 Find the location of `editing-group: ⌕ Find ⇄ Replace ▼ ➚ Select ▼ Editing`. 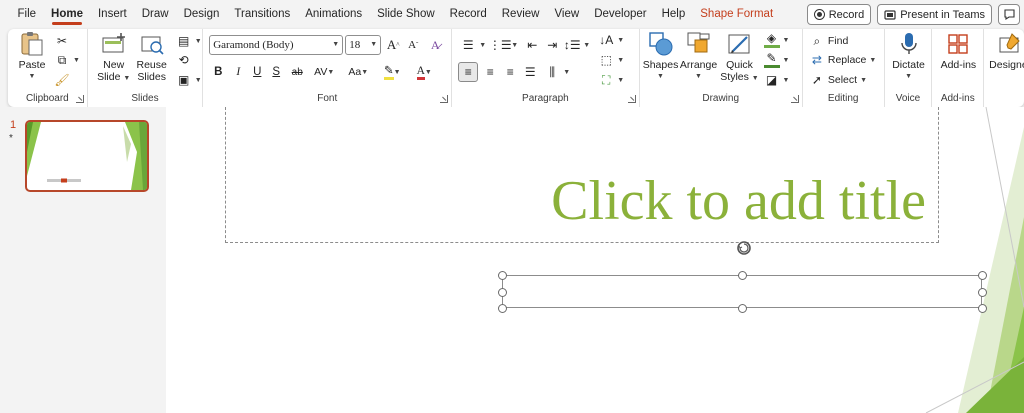

editing-group: ⌕ Find ⇄ Replace ▼ ➚ Select ▼ Editing is located at coordinates (844, 68).